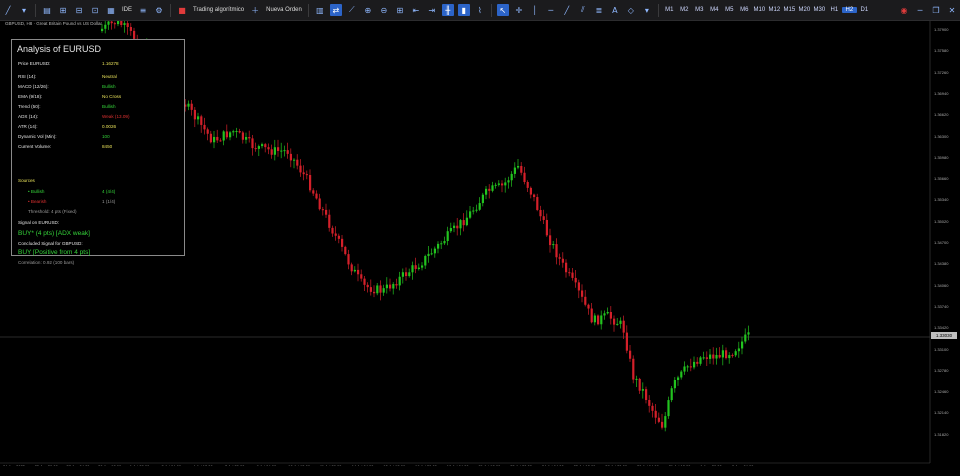 The height and width of the screenshot is (476, 960). I want to click on profiles-icon: ▤, so click(47, 10).